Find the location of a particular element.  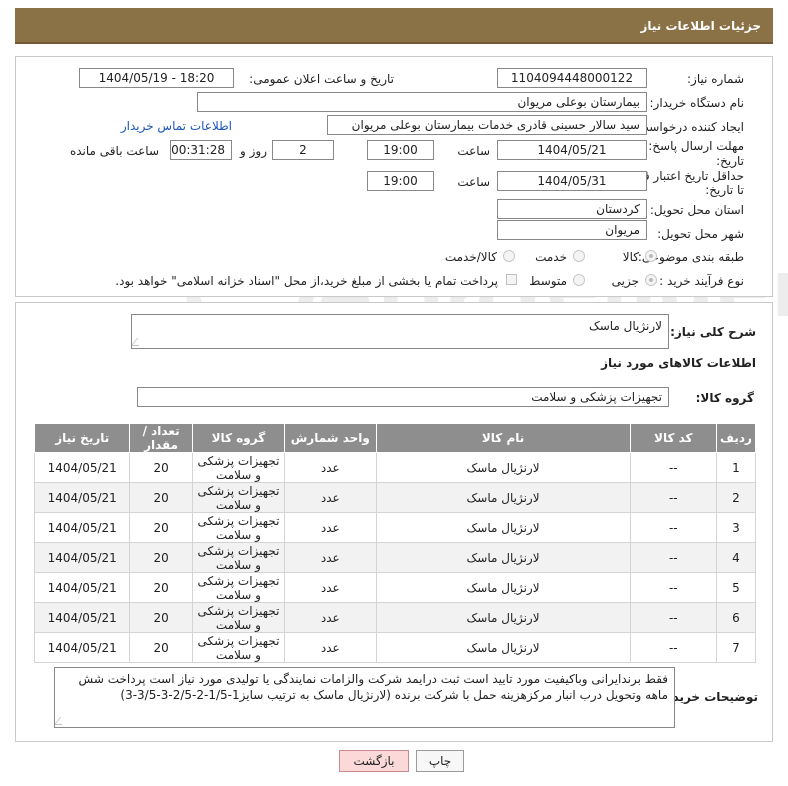

col-group: گروه کالا is located at coordinates (238, 438).